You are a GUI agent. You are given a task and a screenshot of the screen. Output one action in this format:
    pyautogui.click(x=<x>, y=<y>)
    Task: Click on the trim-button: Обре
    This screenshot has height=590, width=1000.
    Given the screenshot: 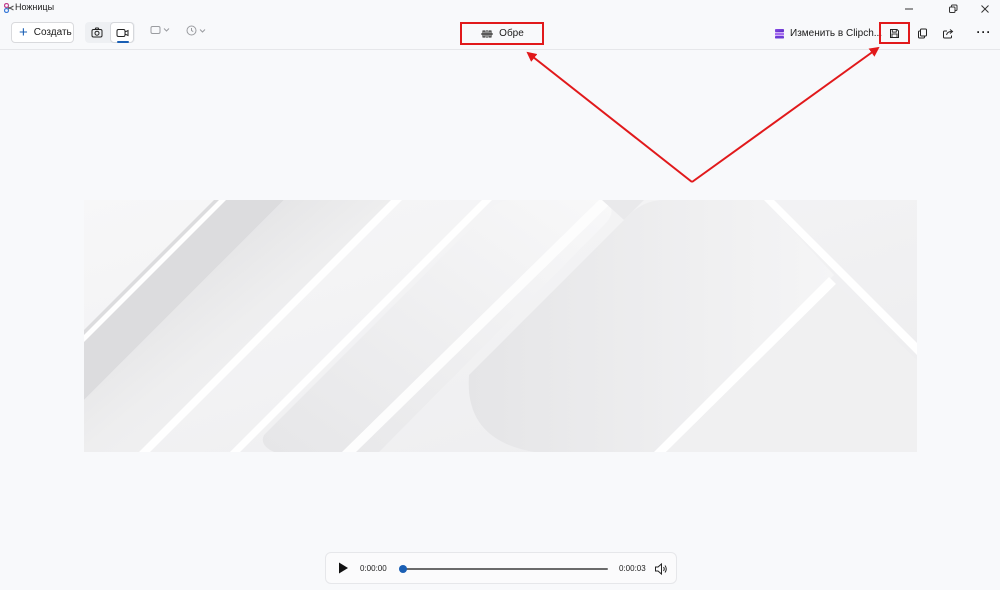 What is the action you would take?
    pyautogui.click(x=502, y=33)
    